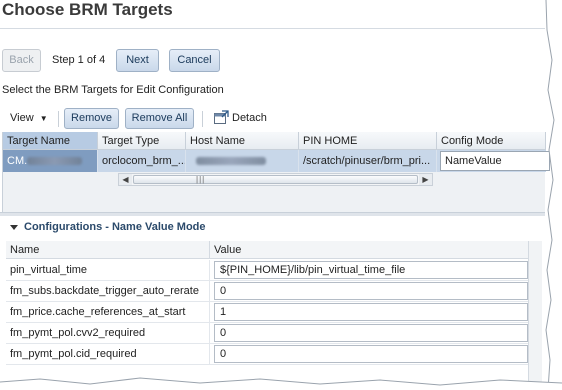 This screenshot has height=390, width=562. I want to click on config-value-field: ${PIN_HOME}/lib/pin_virtual_time_file, so click(371, 270).